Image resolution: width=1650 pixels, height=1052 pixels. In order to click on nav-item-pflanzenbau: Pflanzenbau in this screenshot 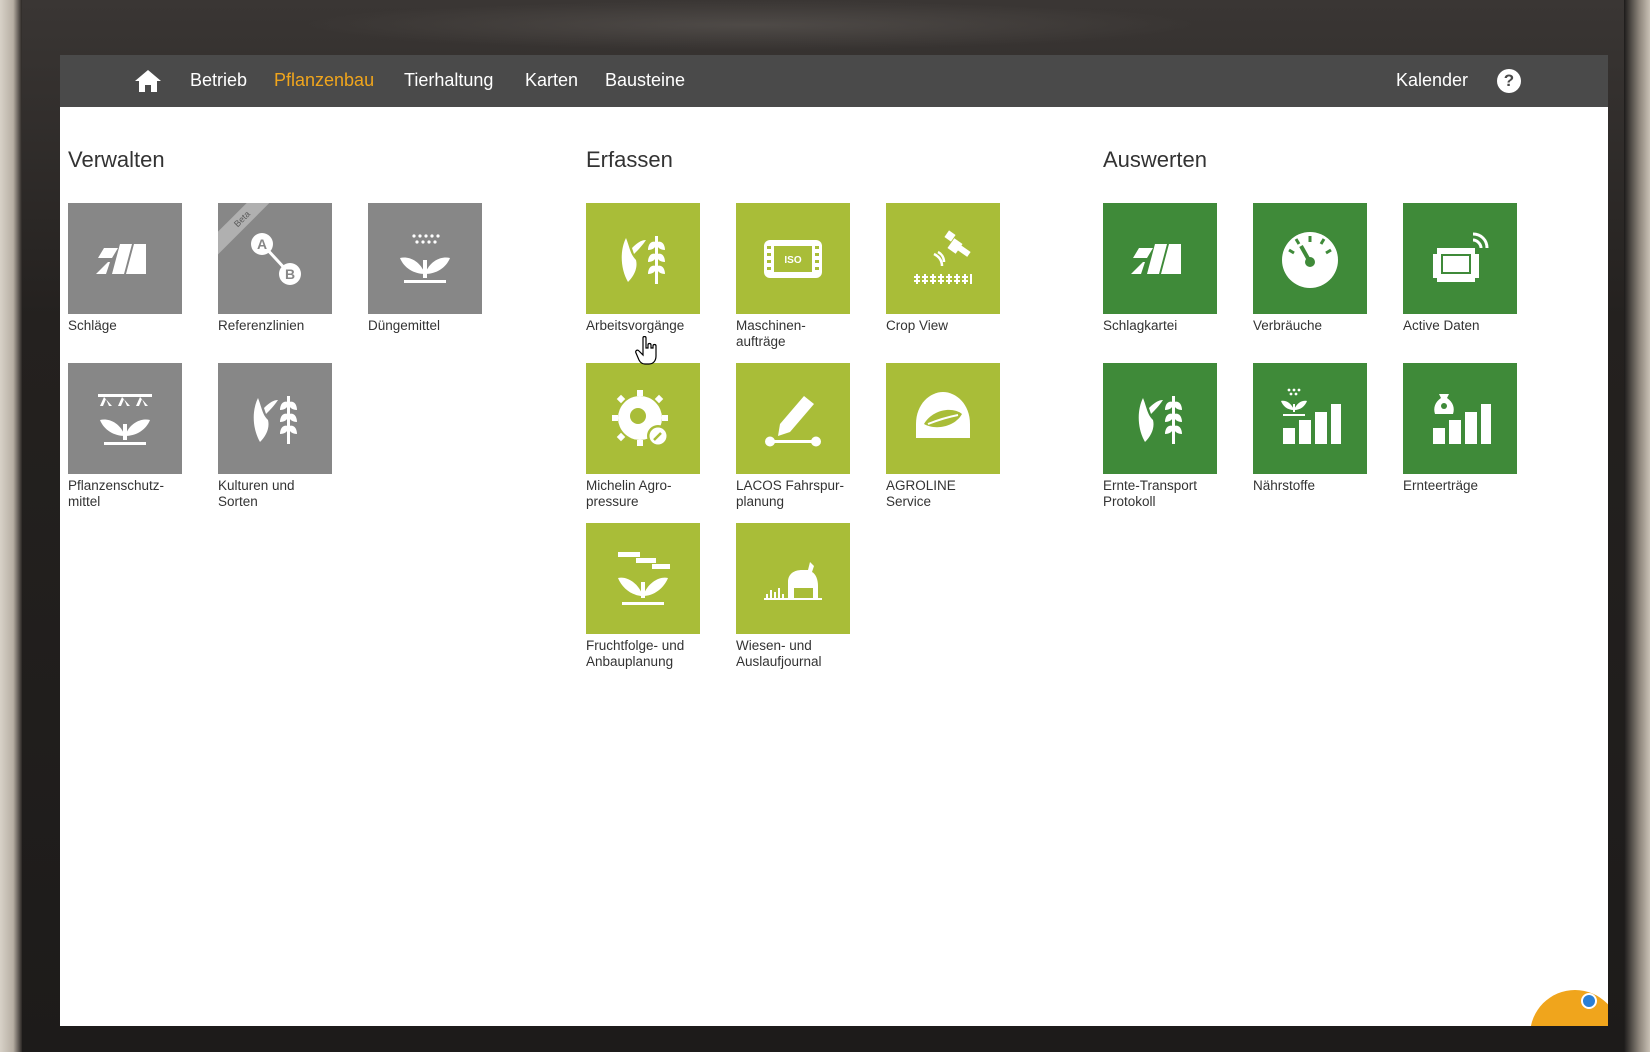, I will do `click(324, 80)`.